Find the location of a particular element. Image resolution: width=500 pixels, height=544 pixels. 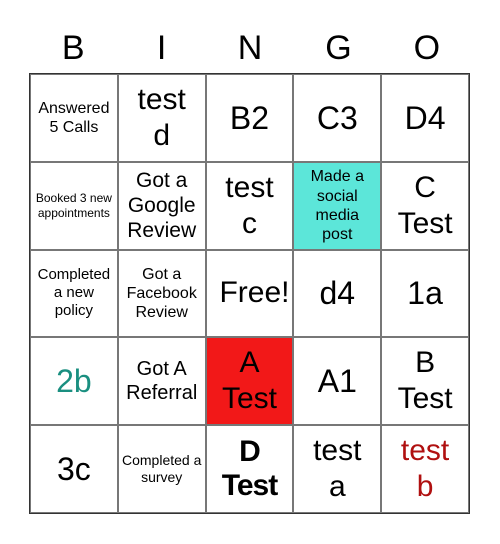

bingo-cell: Completed a survey is located at coordinates (161, 469).